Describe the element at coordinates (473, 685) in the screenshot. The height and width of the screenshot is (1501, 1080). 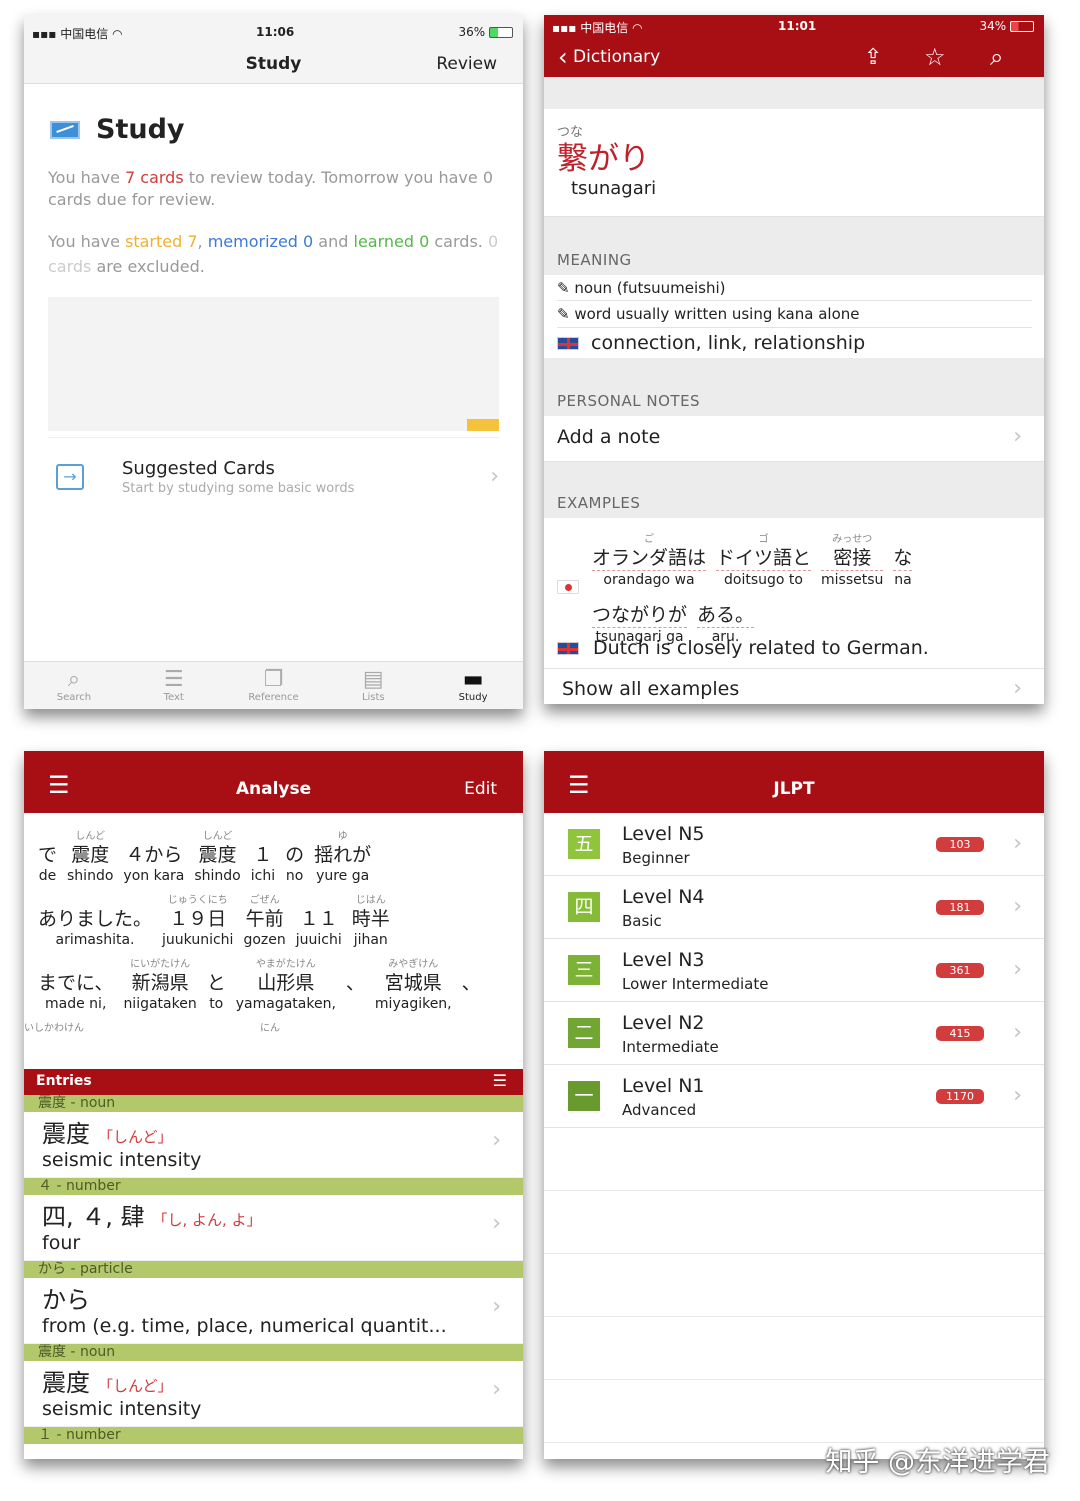
I see `tab-study: ▬ Study` at that location.